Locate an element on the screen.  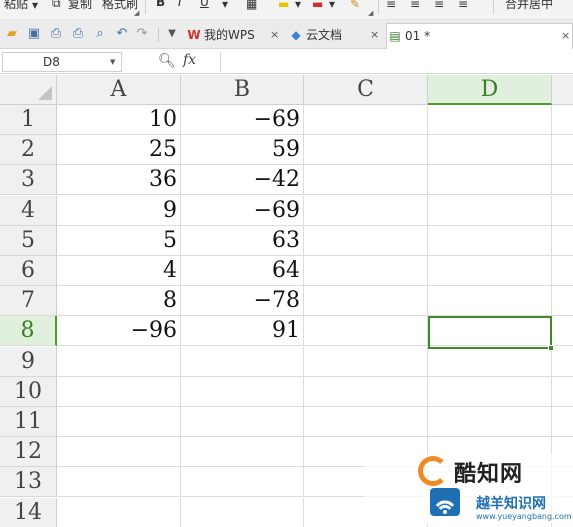
tab-cloud-docs: ◆ 云文档 × is located at coordinates (336, 36).